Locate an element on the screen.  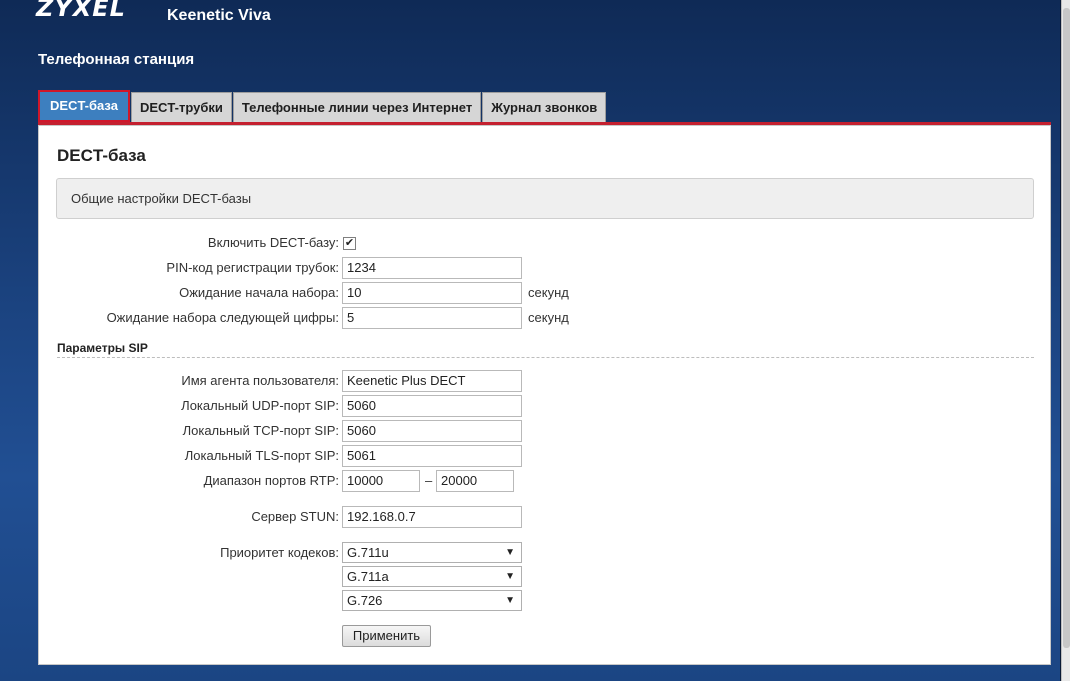
rtp-from-input: 10000 is located at coordinates (381, 481).